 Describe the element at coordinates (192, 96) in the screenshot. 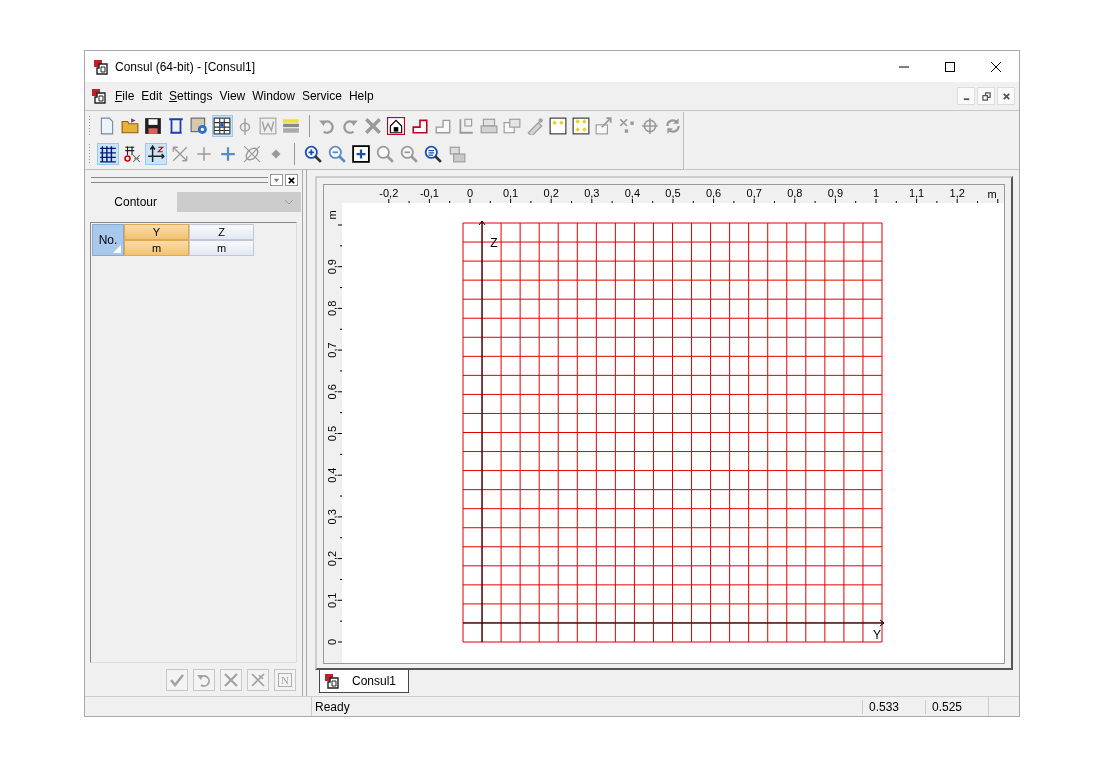

I see `menu-item: Settings` at that location.